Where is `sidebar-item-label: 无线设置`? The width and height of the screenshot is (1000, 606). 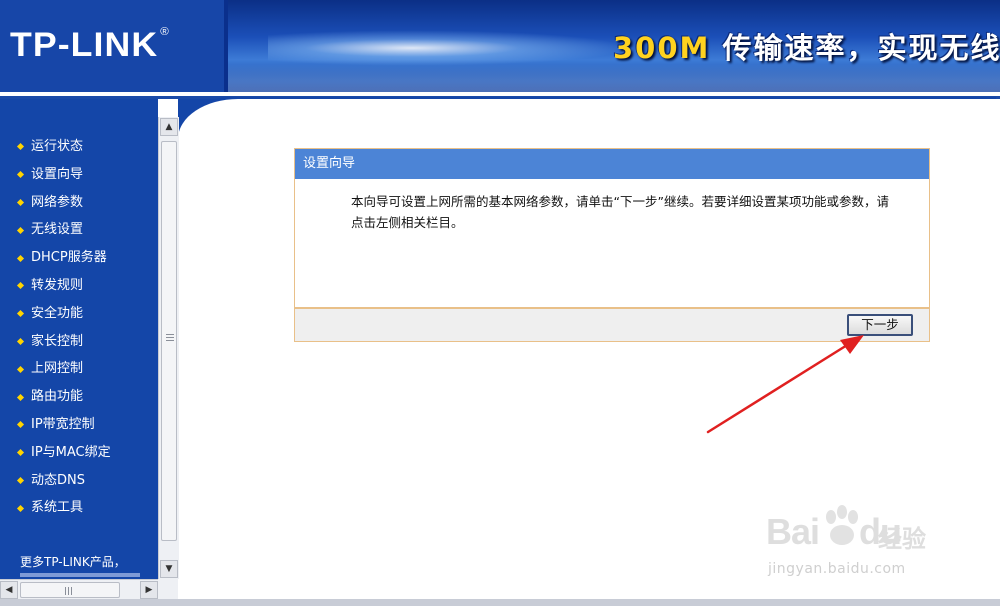 sidebar-item-label: 无线设置 is located at coordinates (57, 230).